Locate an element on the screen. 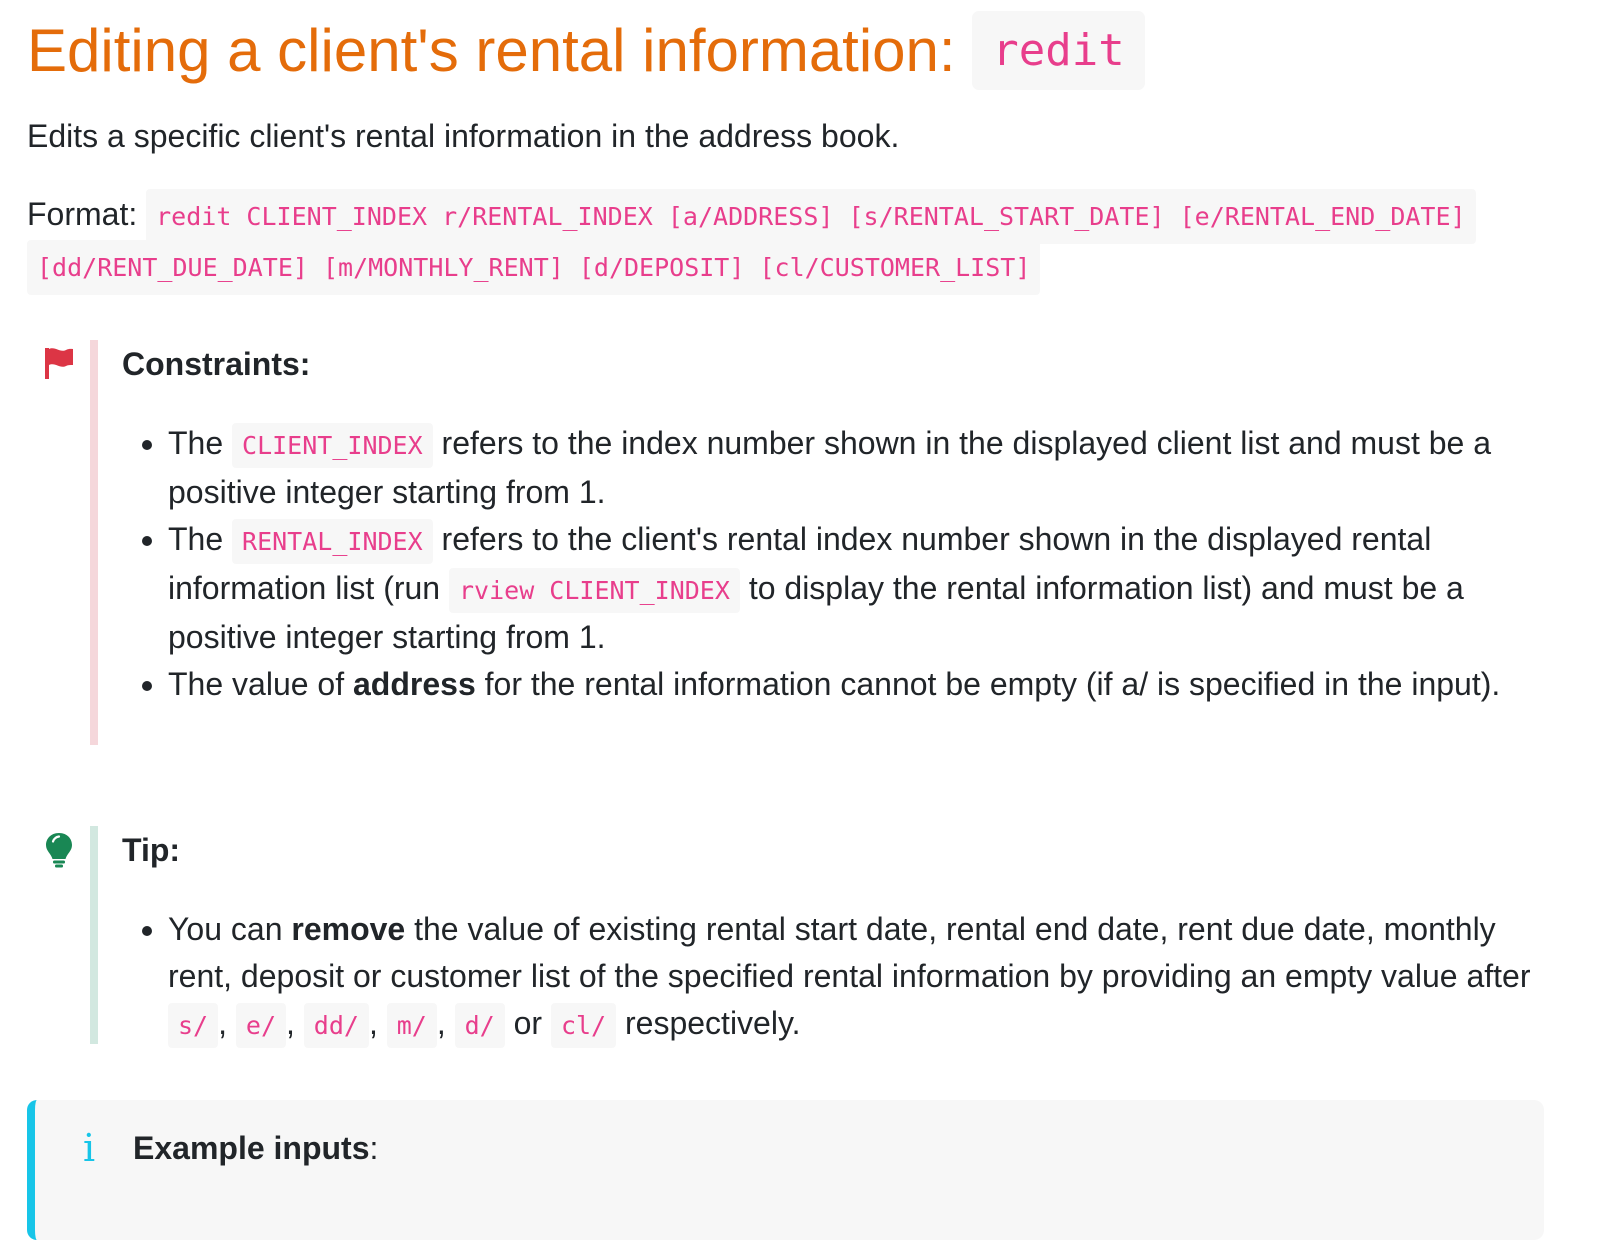 The width and height of the screenshot is (1614, 1240). inline-code: CLIENT_INDEX is located at coordinates (332, 445).